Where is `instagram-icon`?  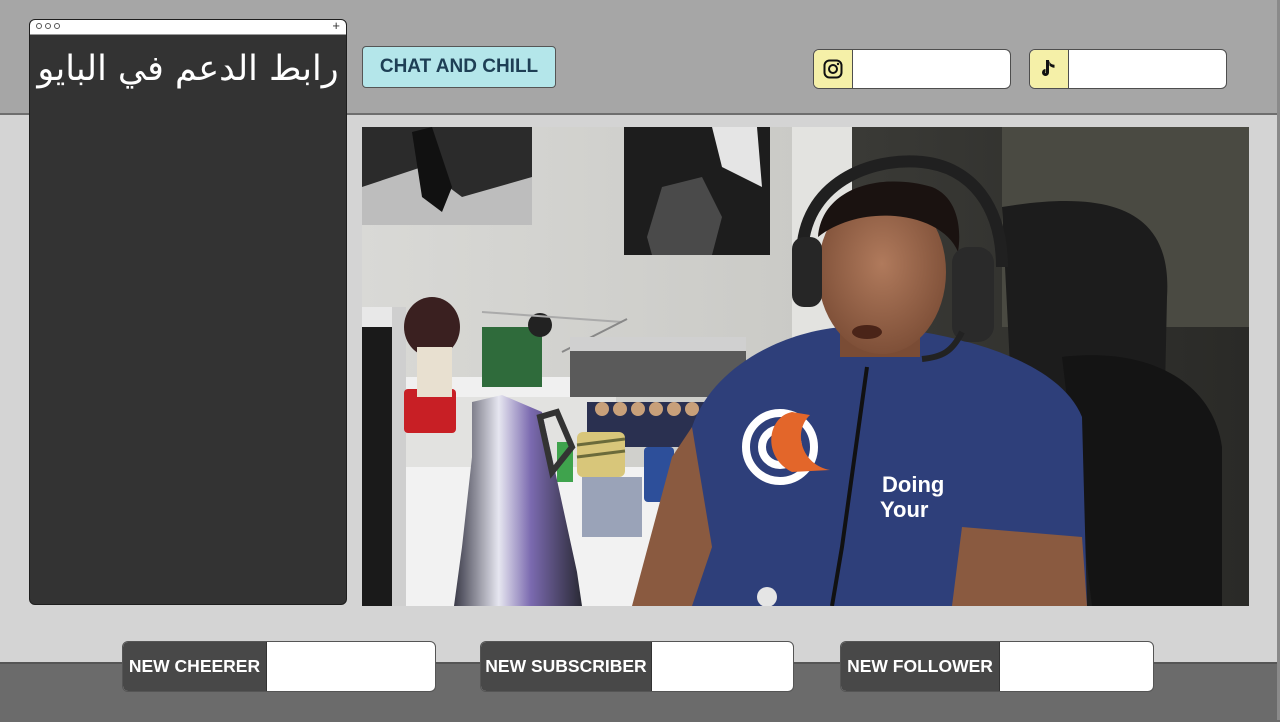
instagram-icon is located at coordinates (833, 69).